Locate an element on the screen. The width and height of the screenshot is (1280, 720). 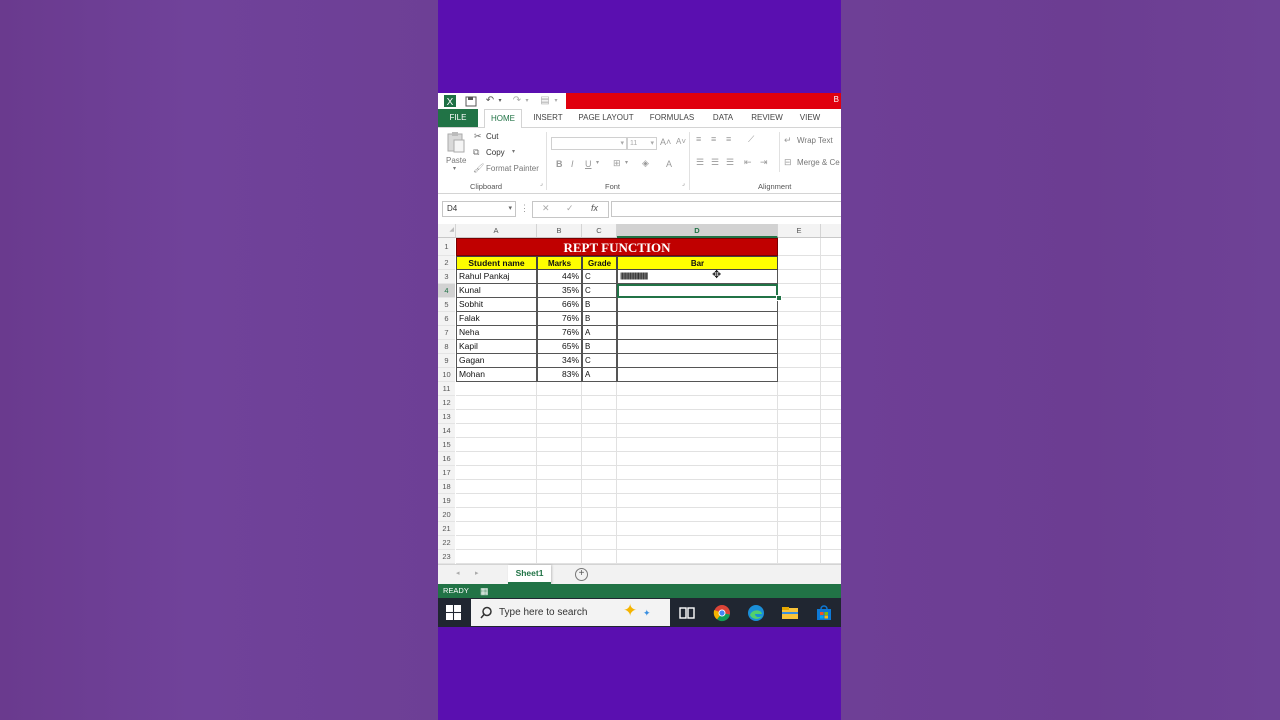
name-box-dropdown-icon: ▾ is located at coordinates (510, 209).